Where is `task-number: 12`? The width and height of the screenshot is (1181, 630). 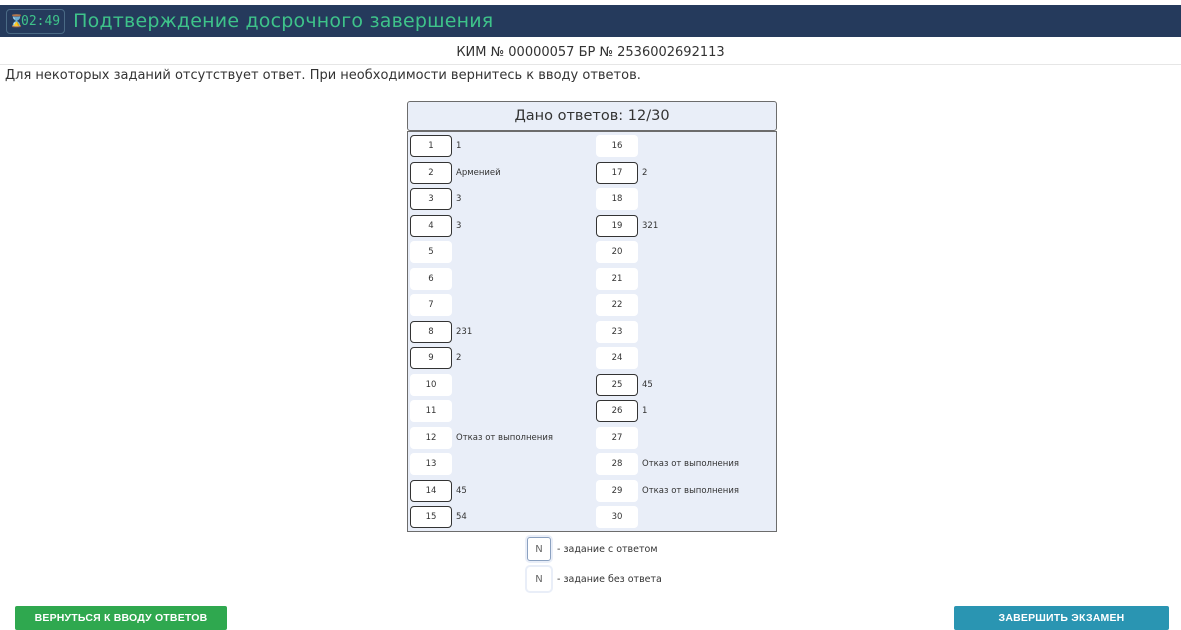
task-number: 12 is located at coordinates (431, 437).